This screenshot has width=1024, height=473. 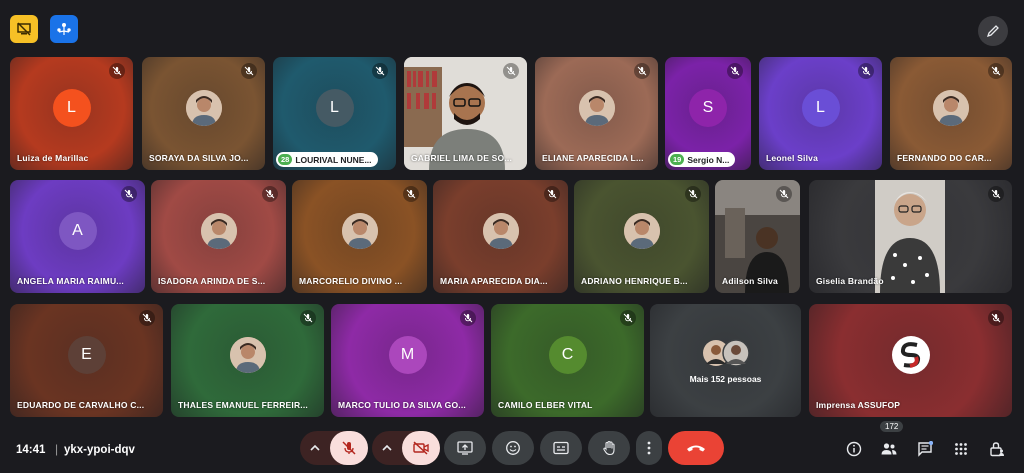 I want to click on avatar: M, so click(x=407, y=354).